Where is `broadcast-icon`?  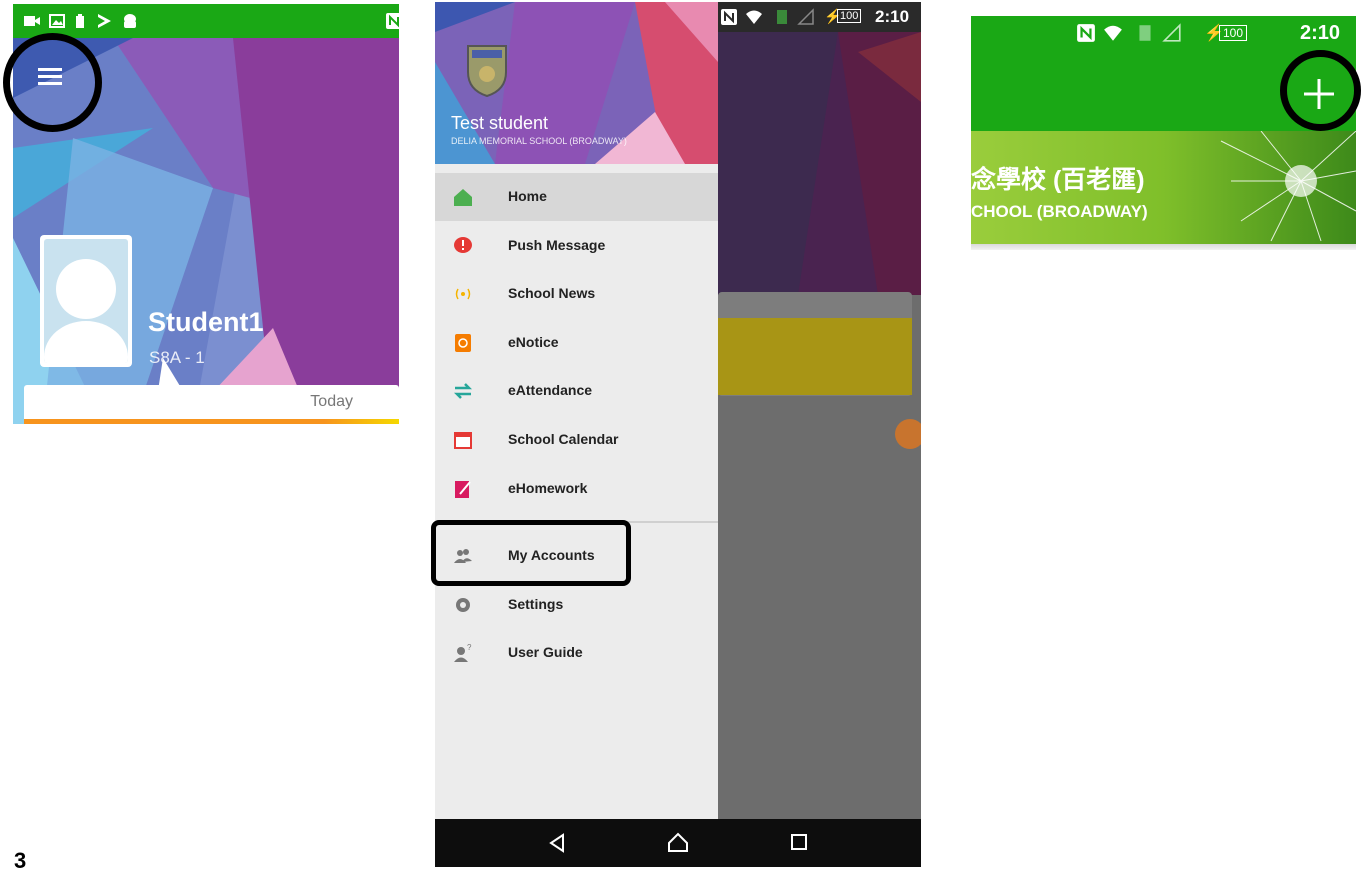
broadcast-icon is located at coordinates (463, 294).